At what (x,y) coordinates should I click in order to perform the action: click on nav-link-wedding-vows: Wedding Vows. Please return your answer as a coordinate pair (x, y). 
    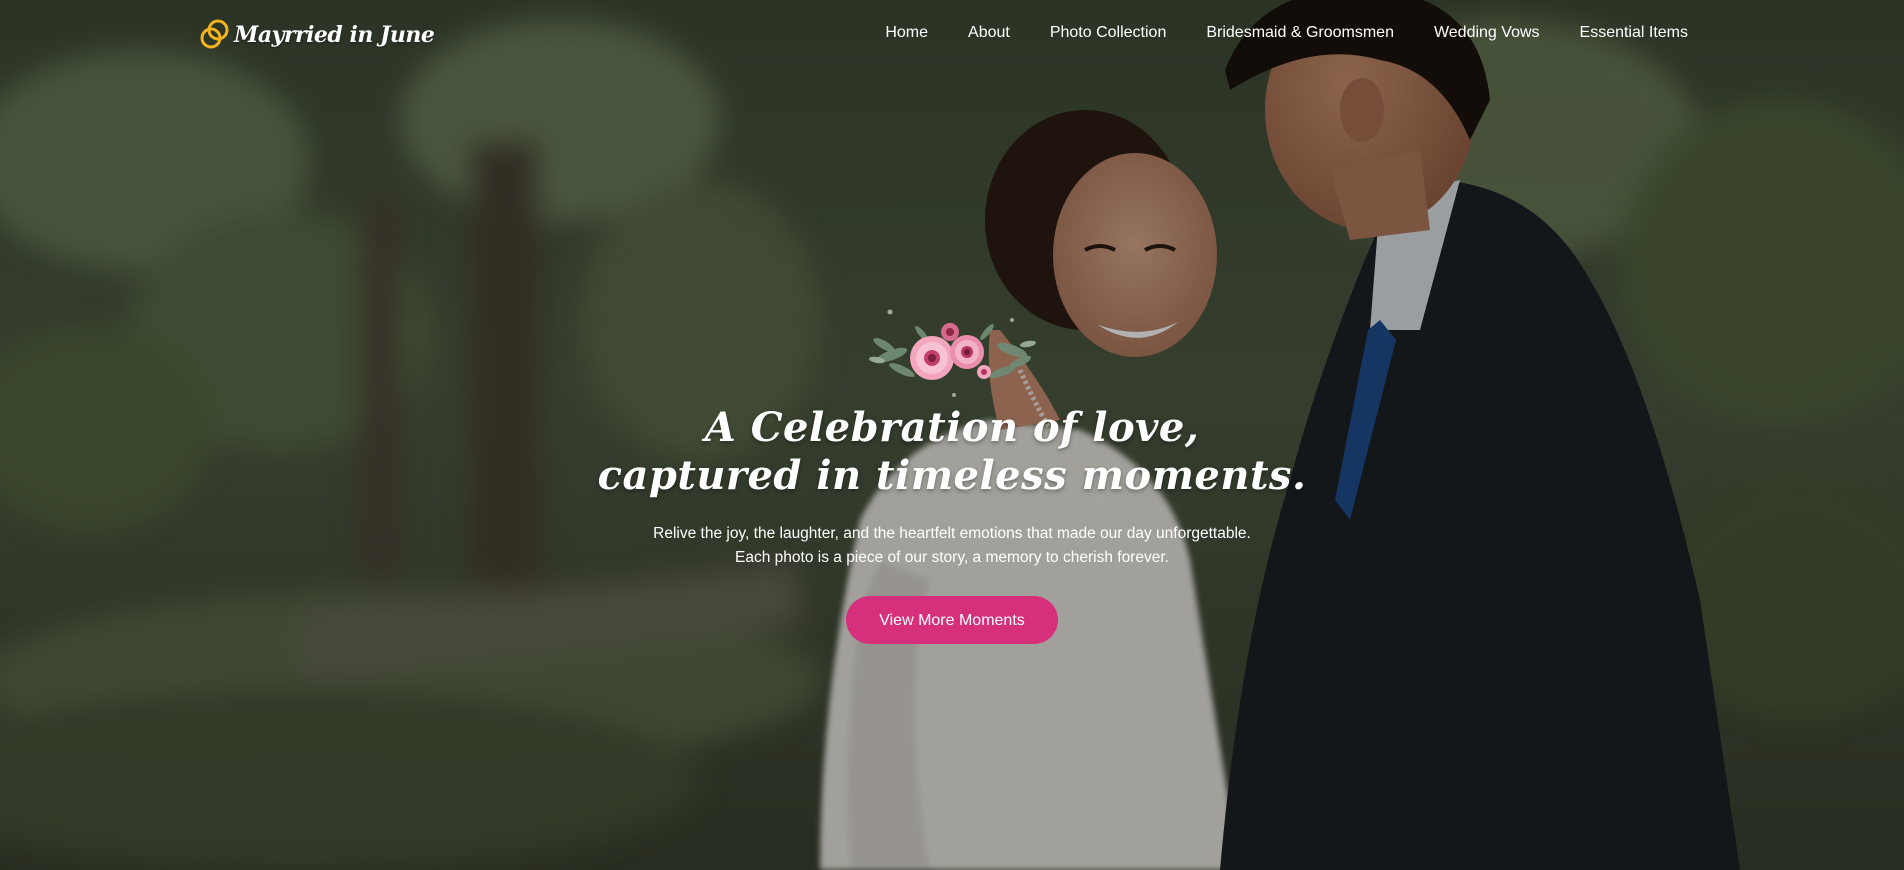
    Looking at the image, I should click on (1487, 32).